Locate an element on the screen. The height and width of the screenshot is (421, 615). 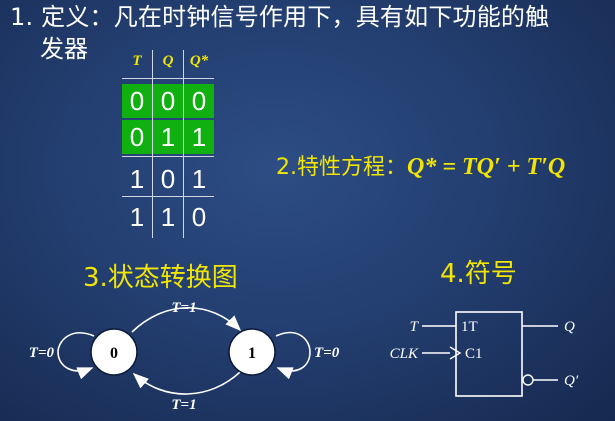
truth-table-row: 0 1 1 is located at coordinates (168, 137).